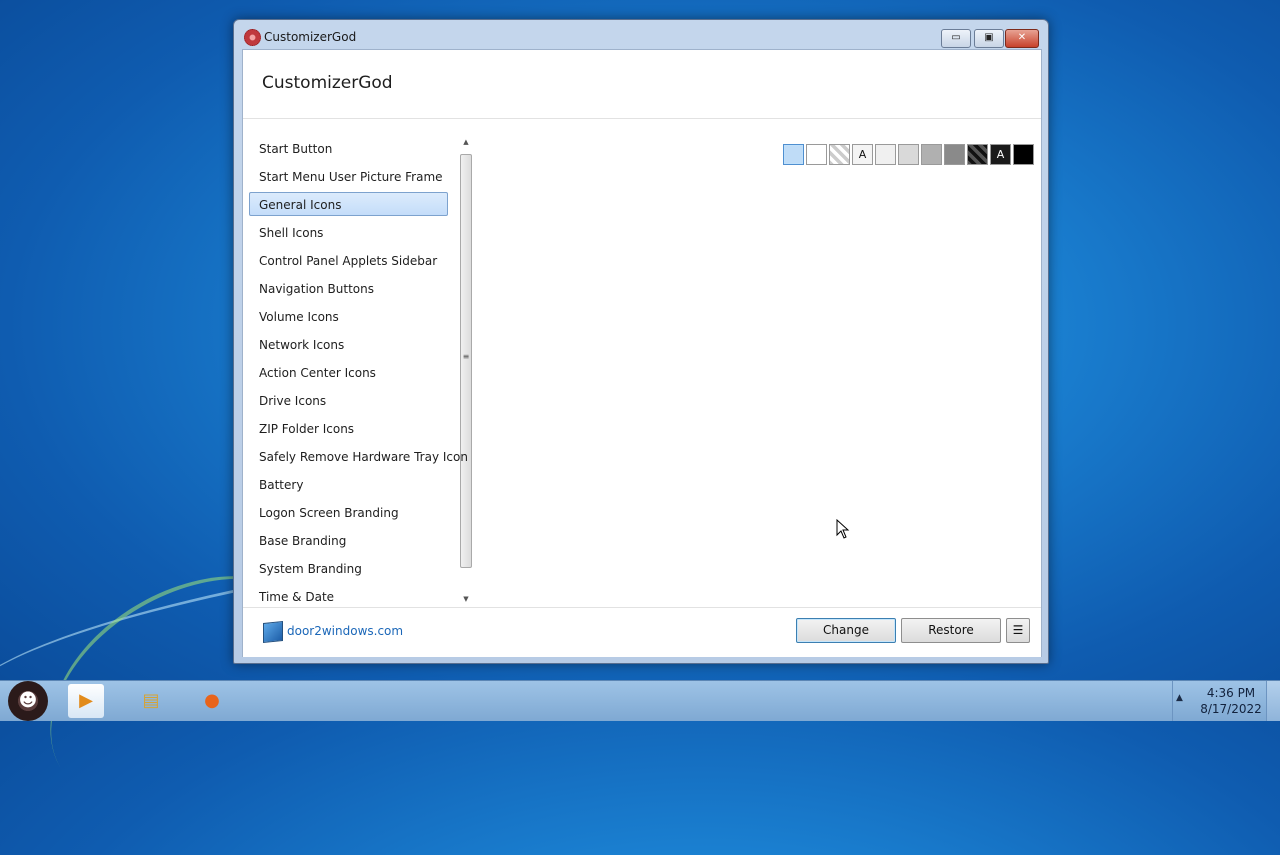 The width and height of the screenshot is (1280, 855). Describe the element at coordinates (348, 204) in the screenshot. I see `category-item: General Icons` at that location.